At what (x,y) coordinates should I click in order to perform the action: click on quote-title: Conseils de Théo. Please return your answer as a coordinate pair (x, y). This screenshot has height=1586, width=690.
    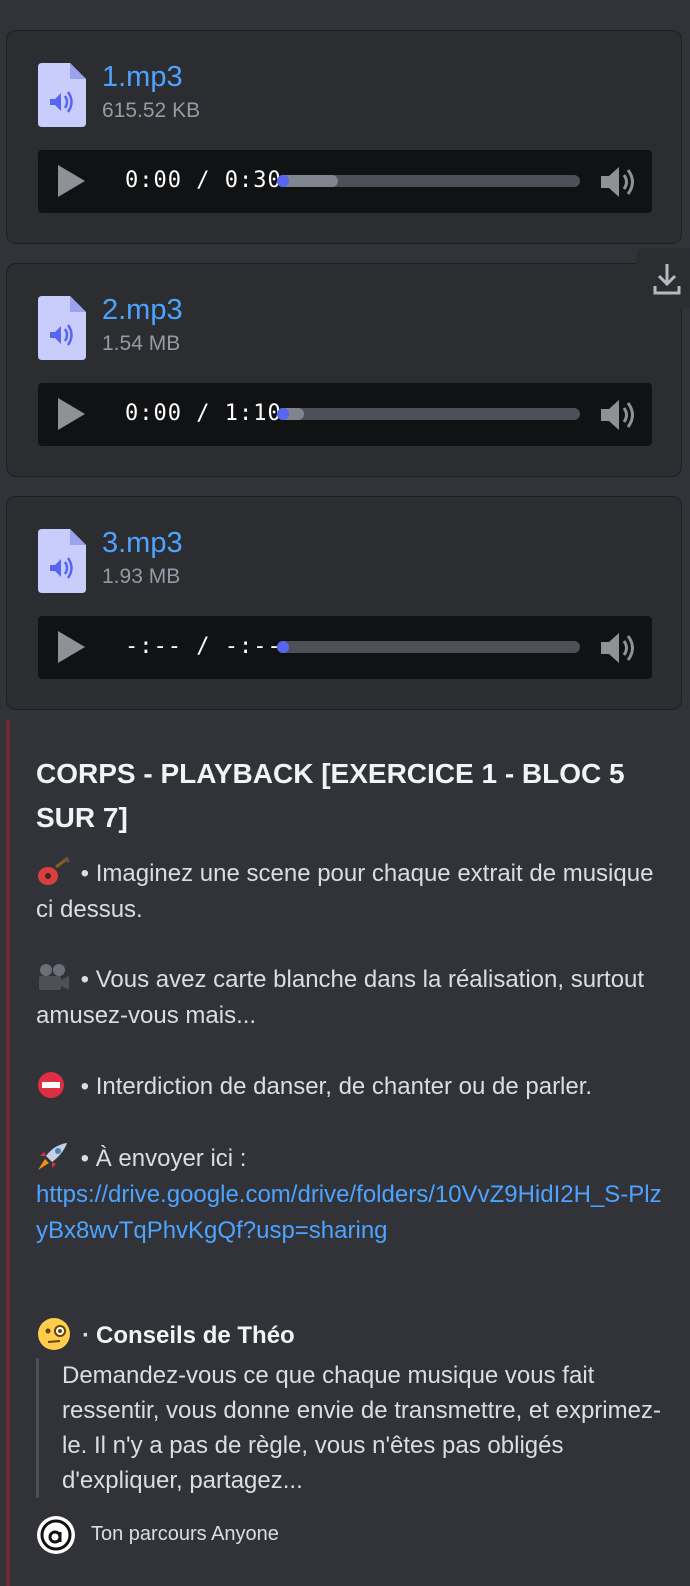
    Looking at the image, I should click on (195, 1335).